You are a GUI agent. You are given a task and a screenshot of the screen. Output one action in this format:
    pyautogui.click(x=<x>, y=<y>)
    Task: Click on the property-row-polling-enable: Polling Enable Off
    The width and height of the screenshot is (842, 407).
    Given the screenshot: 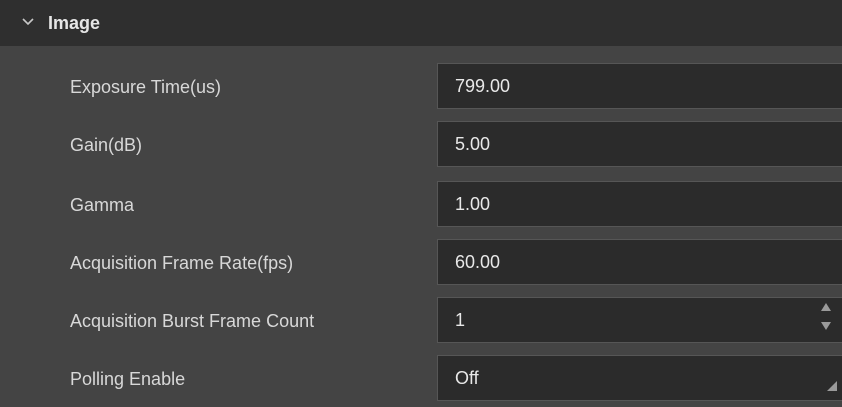 What is the action you would take?
    pyautogui.click(x=421, y=378)
    